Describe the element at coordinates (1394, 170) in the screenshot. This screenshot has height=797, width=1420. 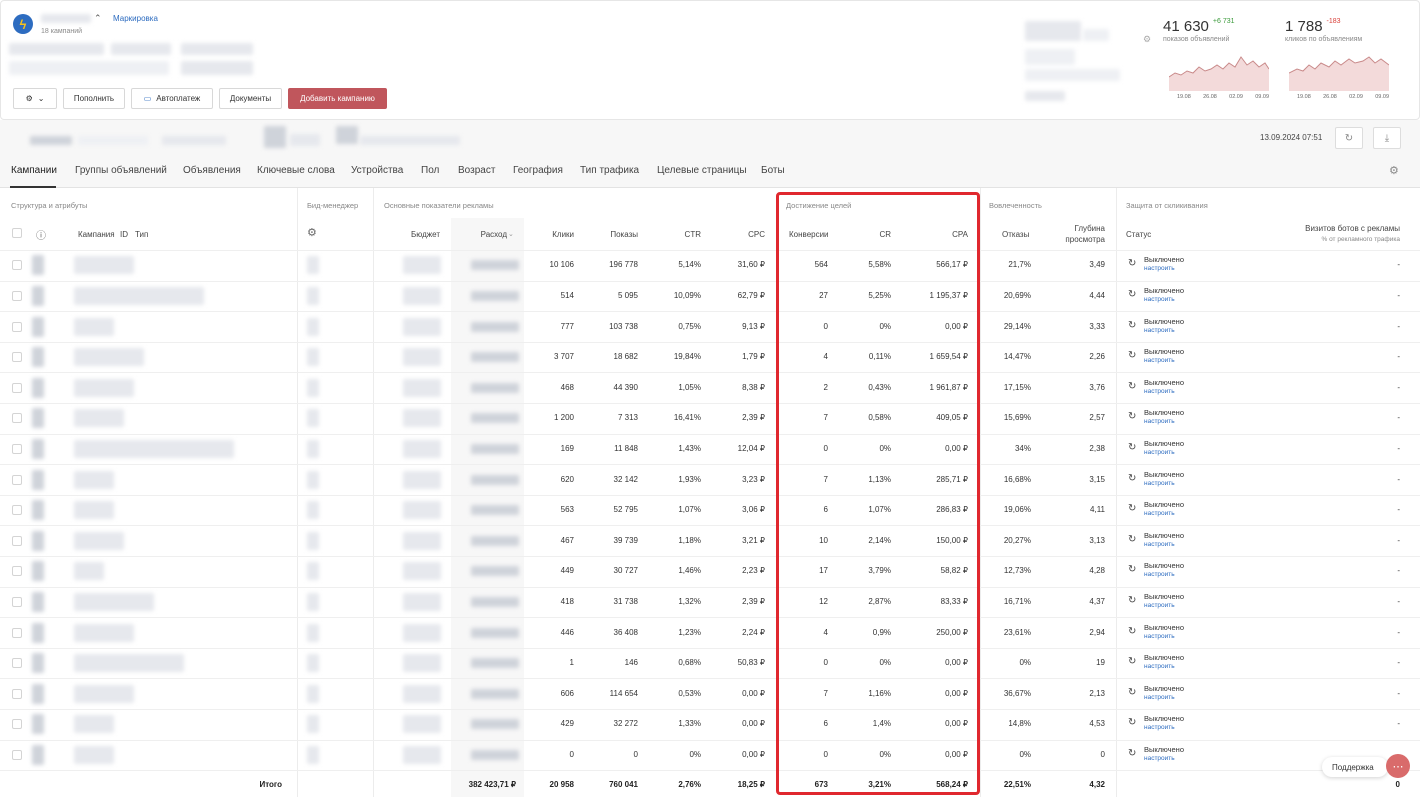
I see `tabs-settings-gear-icon: ⚙` at that location.